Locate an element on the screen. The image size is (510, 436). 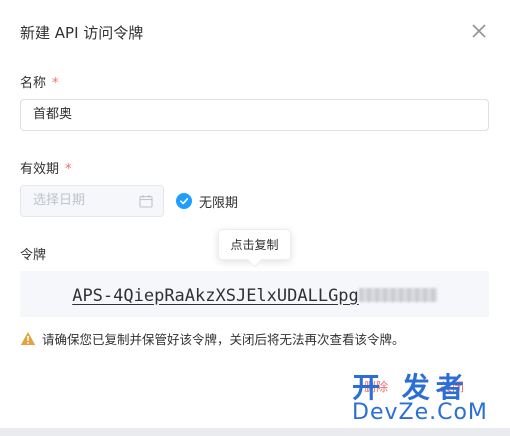
delete-button: 删除 is located at coordinates (376, 387).